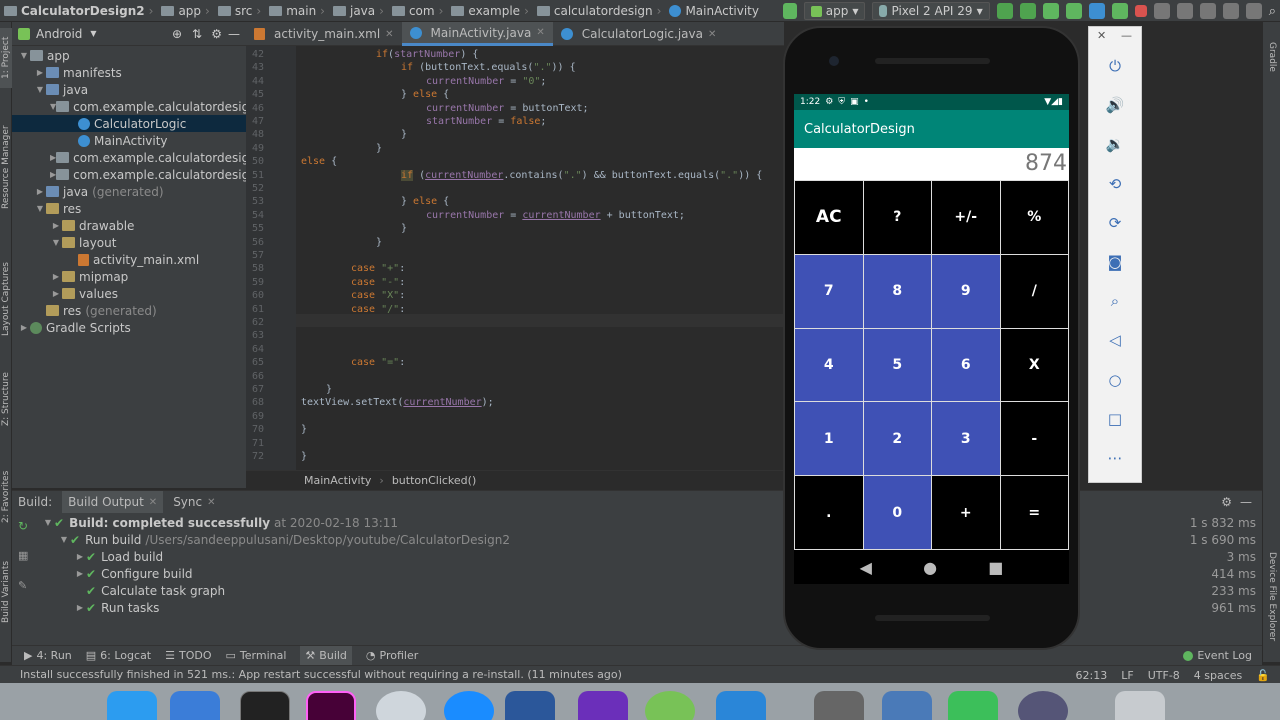 The height and width of the screenshot is (720, 1280). I want to click on tab-favorites: 2: Favorites, so click(6, 497).